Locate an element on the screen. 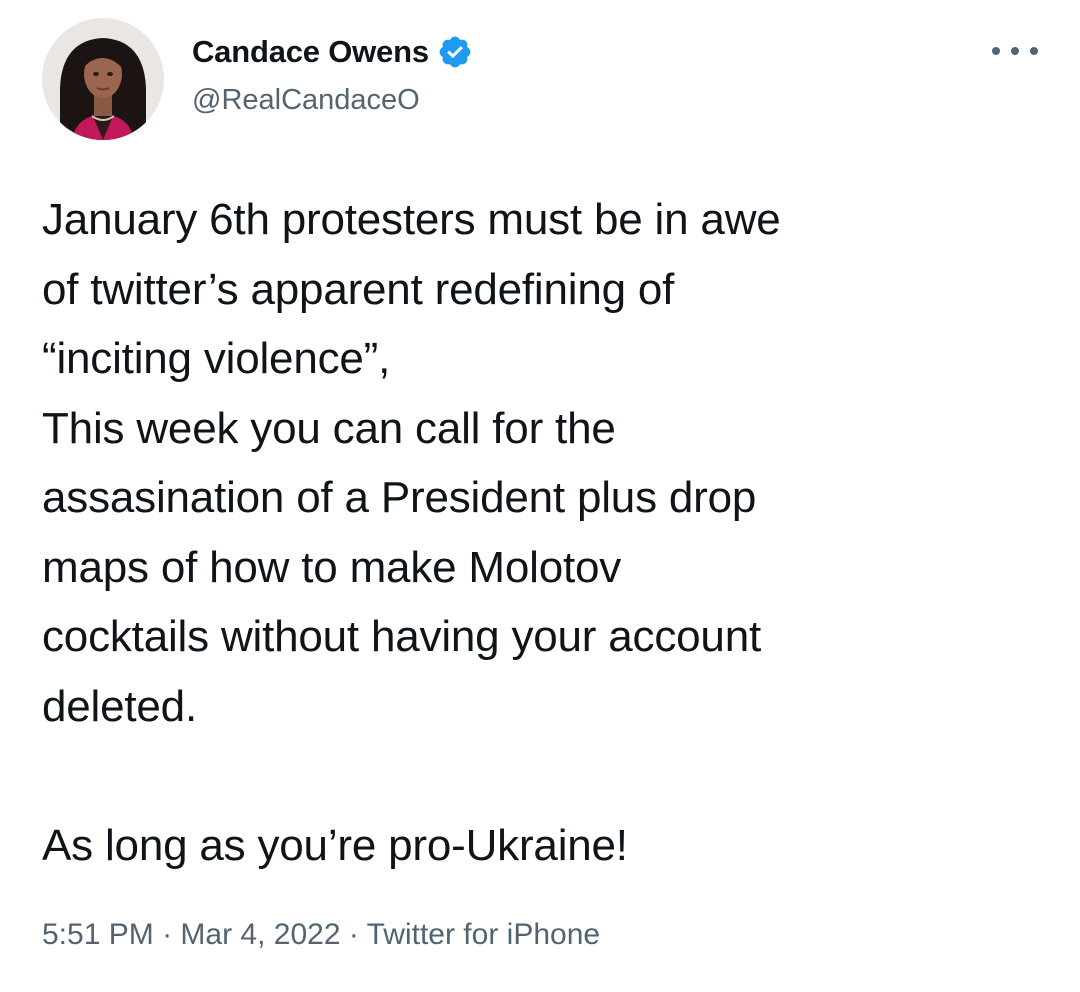 This screenshot has width=1080, height=992. tweet-timestamp-date: Mar 4, 2022 is located at coordinates (260, 934).